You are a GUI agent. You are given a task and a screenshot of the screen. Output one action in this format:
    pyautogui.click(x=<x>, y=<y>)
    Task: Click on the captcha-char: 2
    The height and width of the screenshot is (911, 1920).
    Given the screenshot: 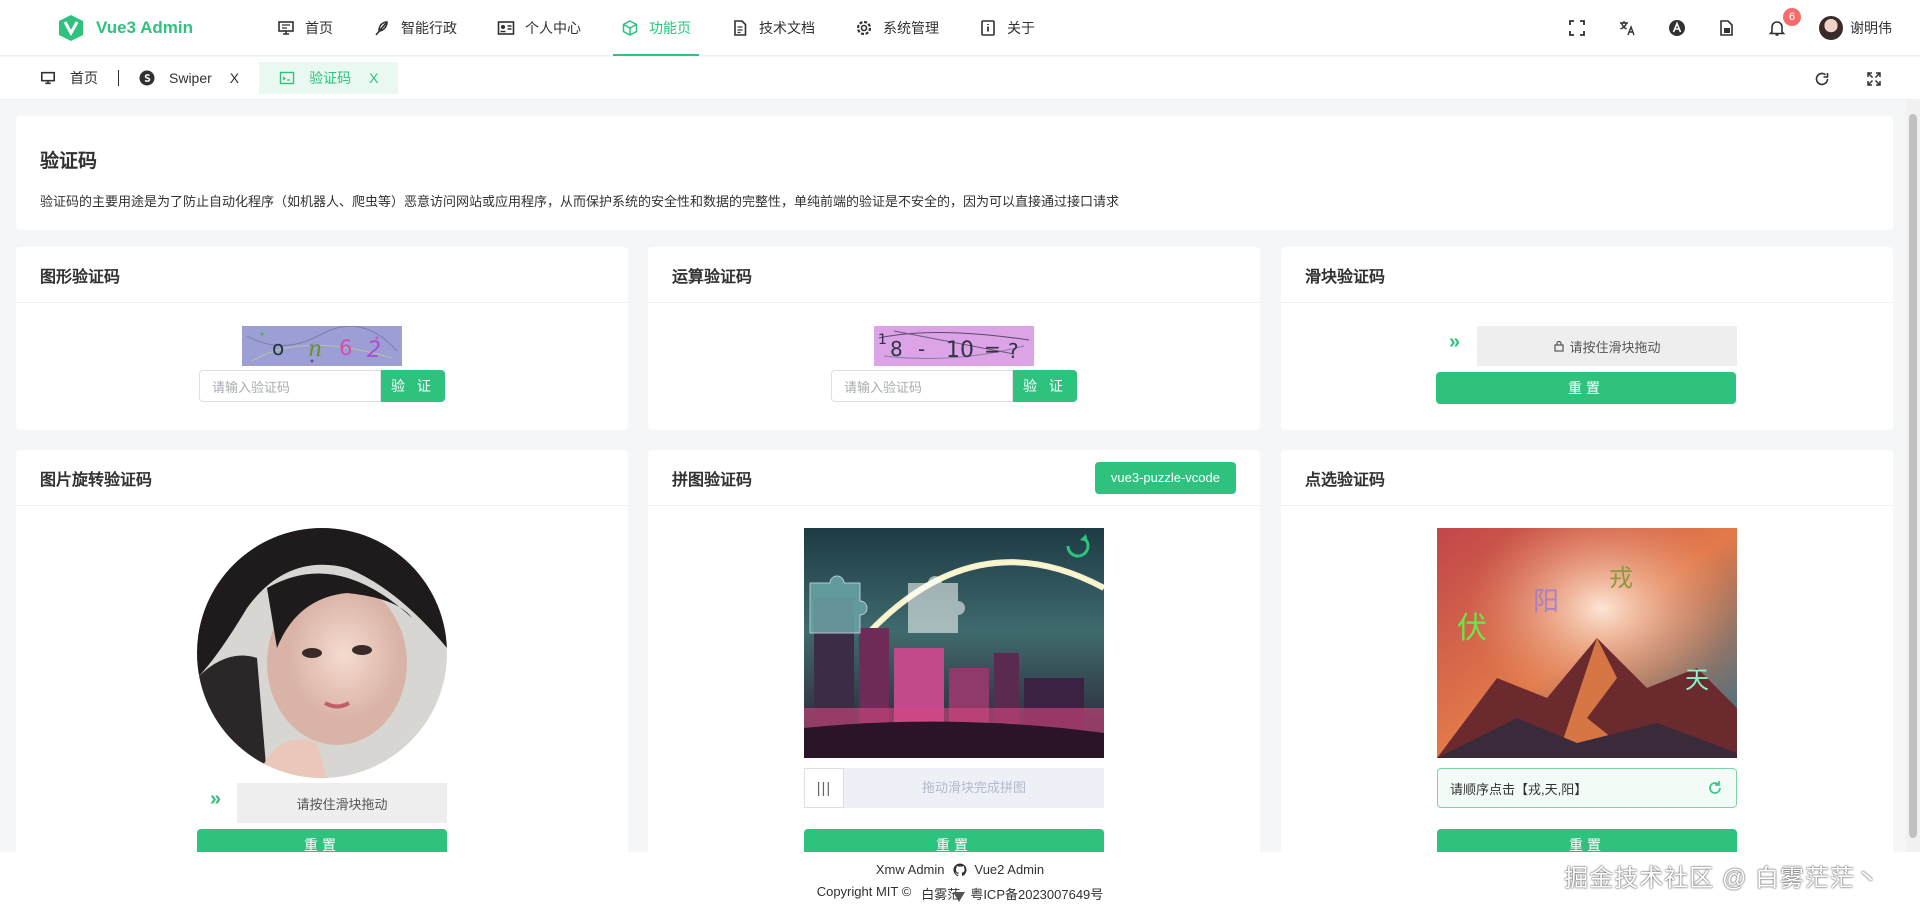 What is the action you would take?
    pyautogui.click(x=374, y=350)
    